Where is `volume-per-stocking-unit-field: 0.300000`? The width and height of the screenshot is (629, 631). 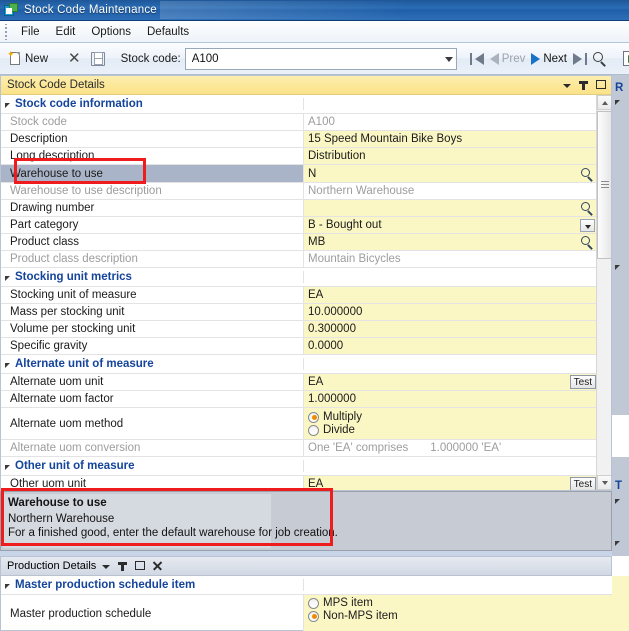 volume-per-stocking-unit-field: 0.300000 is located at coordinates (450, 329).